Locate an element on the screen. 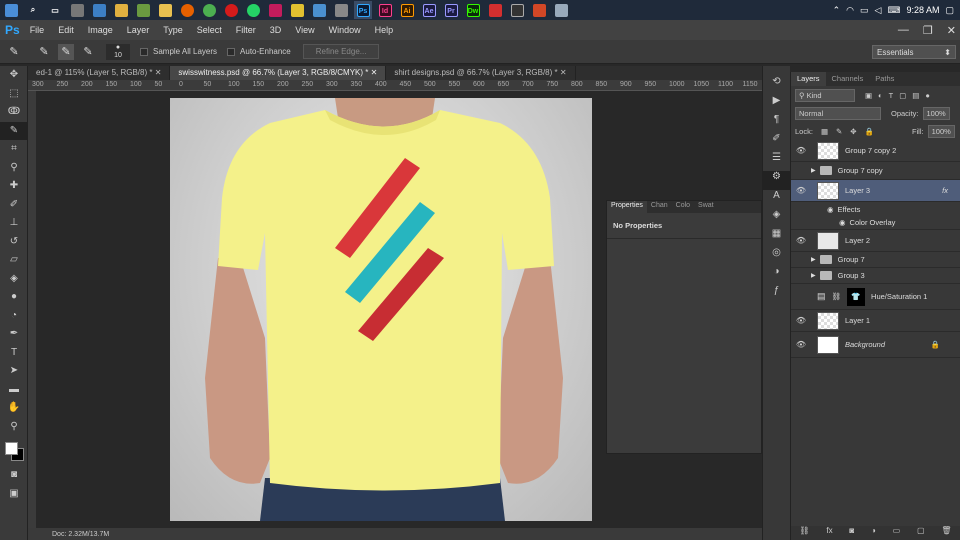 This screenshot has height=540, width=960. menu-view: View is located at coordinates (304, 30).